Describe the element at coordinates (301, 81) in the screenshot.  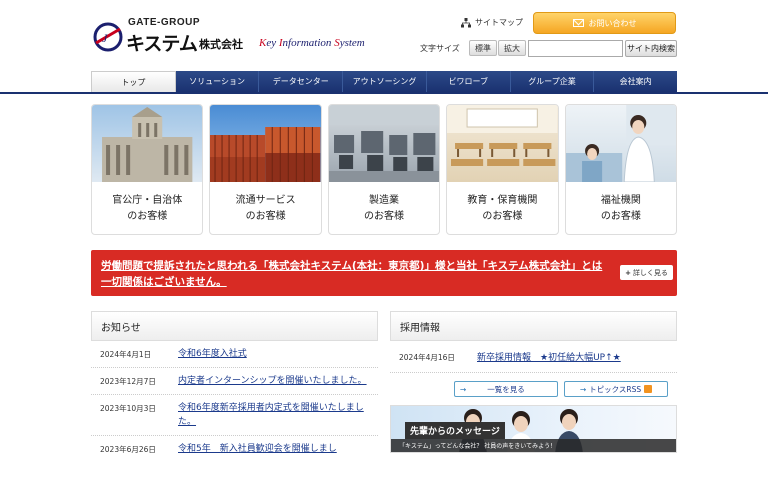
I see `nav-datacenter: データセンター` at that location.